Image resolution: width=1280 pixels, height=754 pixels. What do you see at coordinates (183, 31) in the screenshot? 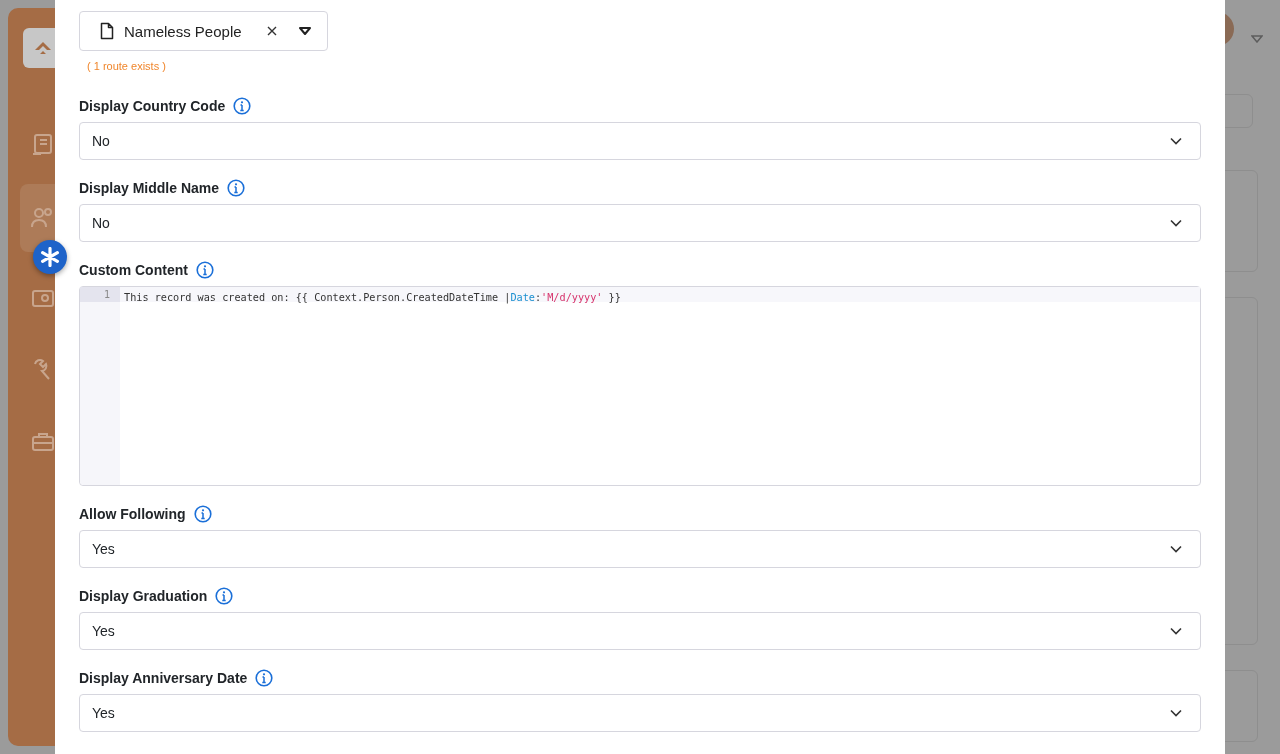
I see `page-name: Nameless People` at bounding box center [183, 31].